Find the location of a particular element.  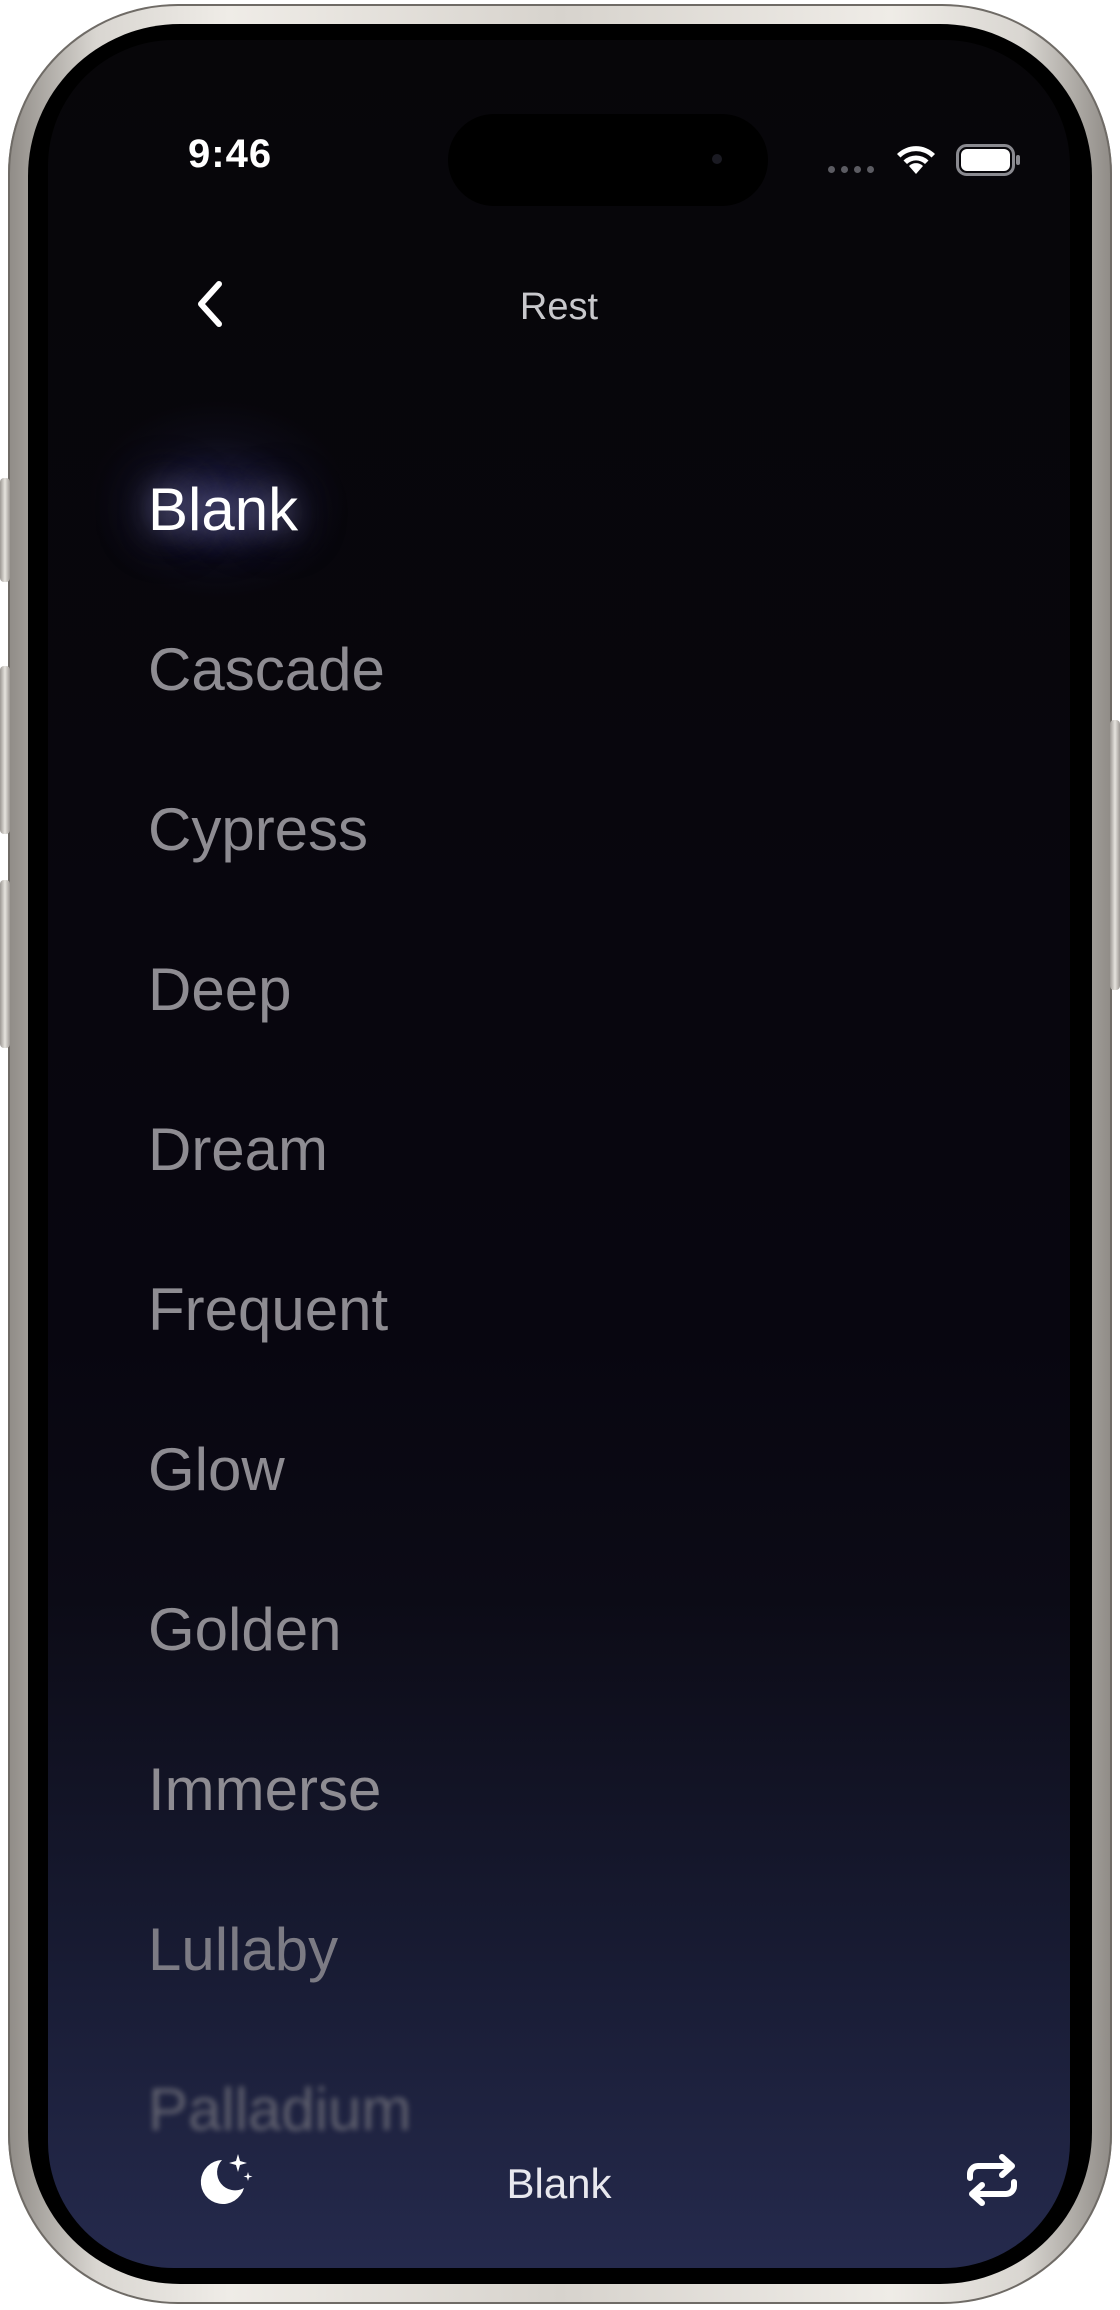

list-item-immerse: Immerse is located at coordinates (264, 1790).